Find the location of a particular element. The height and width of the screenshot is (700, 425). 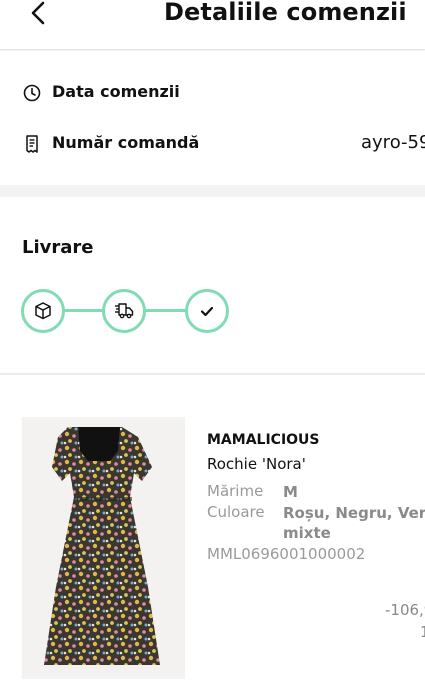

delivery-truck-icon is located at coordinates (124, 311).